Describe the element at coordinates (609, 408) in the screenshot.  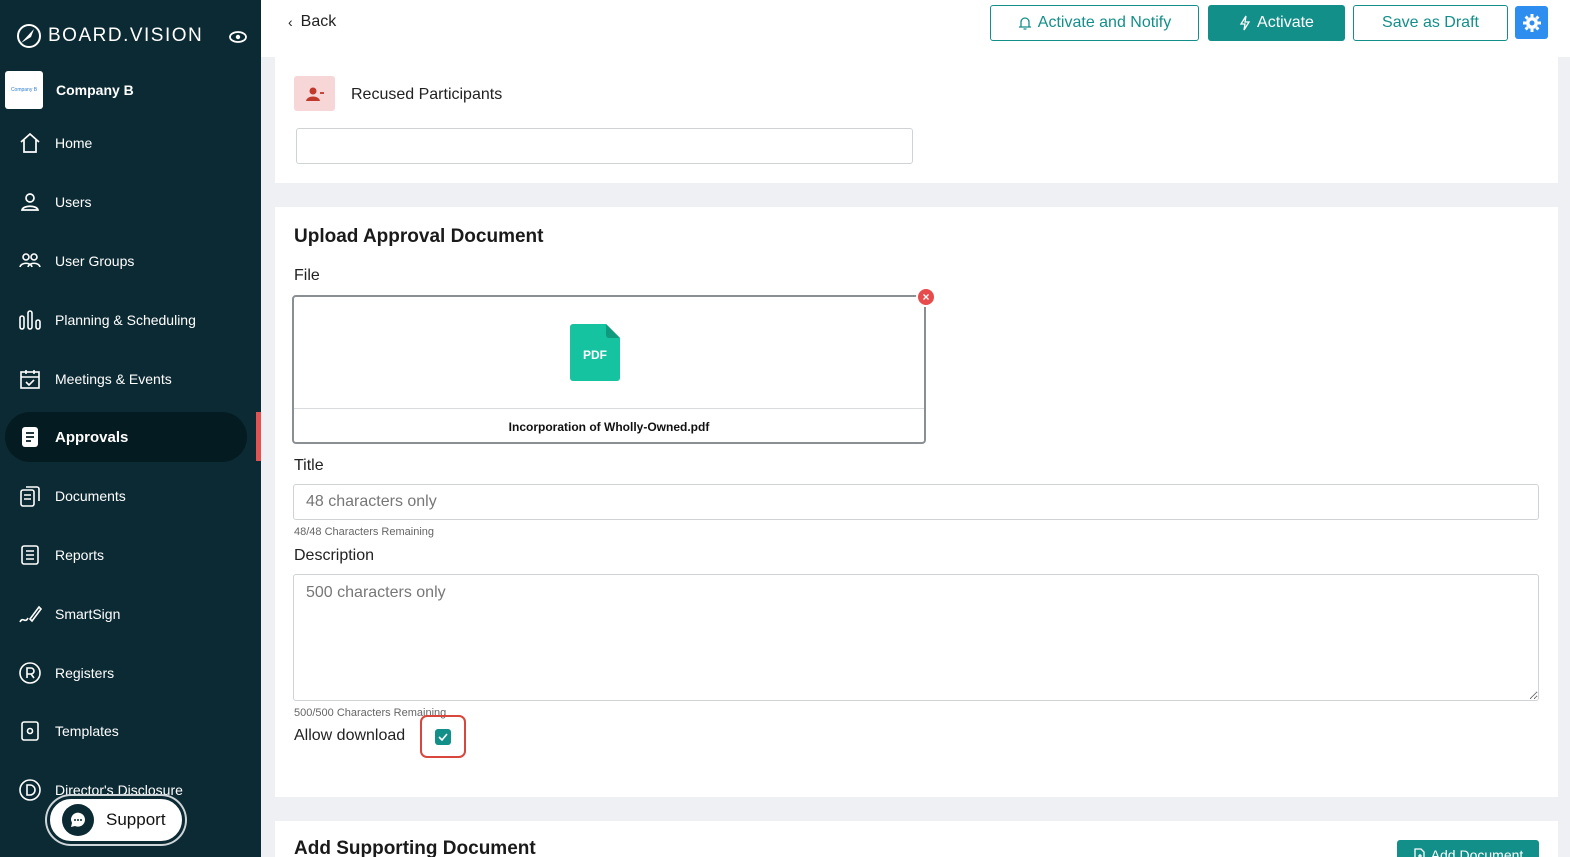
I see `divider` at that location.